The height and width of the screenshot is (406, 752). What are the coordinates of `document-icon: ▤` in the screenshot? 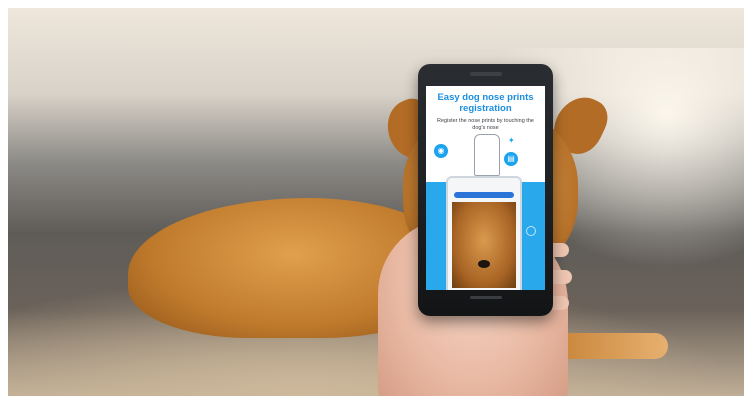 It's located at (511, 159).